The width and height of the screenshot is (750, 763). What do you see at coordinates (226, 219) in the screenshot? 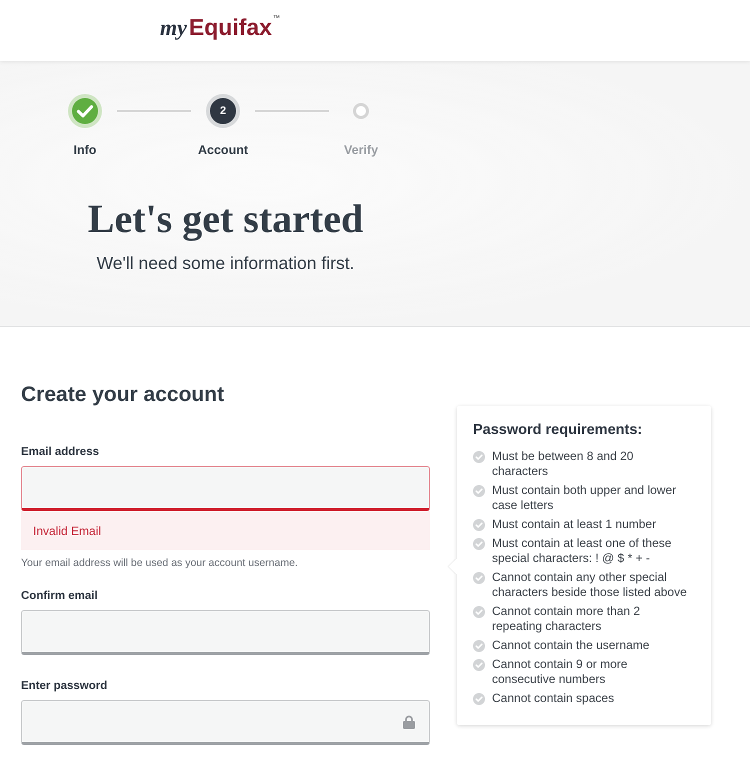
I see `page-title: Let's get started` at bounding box center [226, 219].